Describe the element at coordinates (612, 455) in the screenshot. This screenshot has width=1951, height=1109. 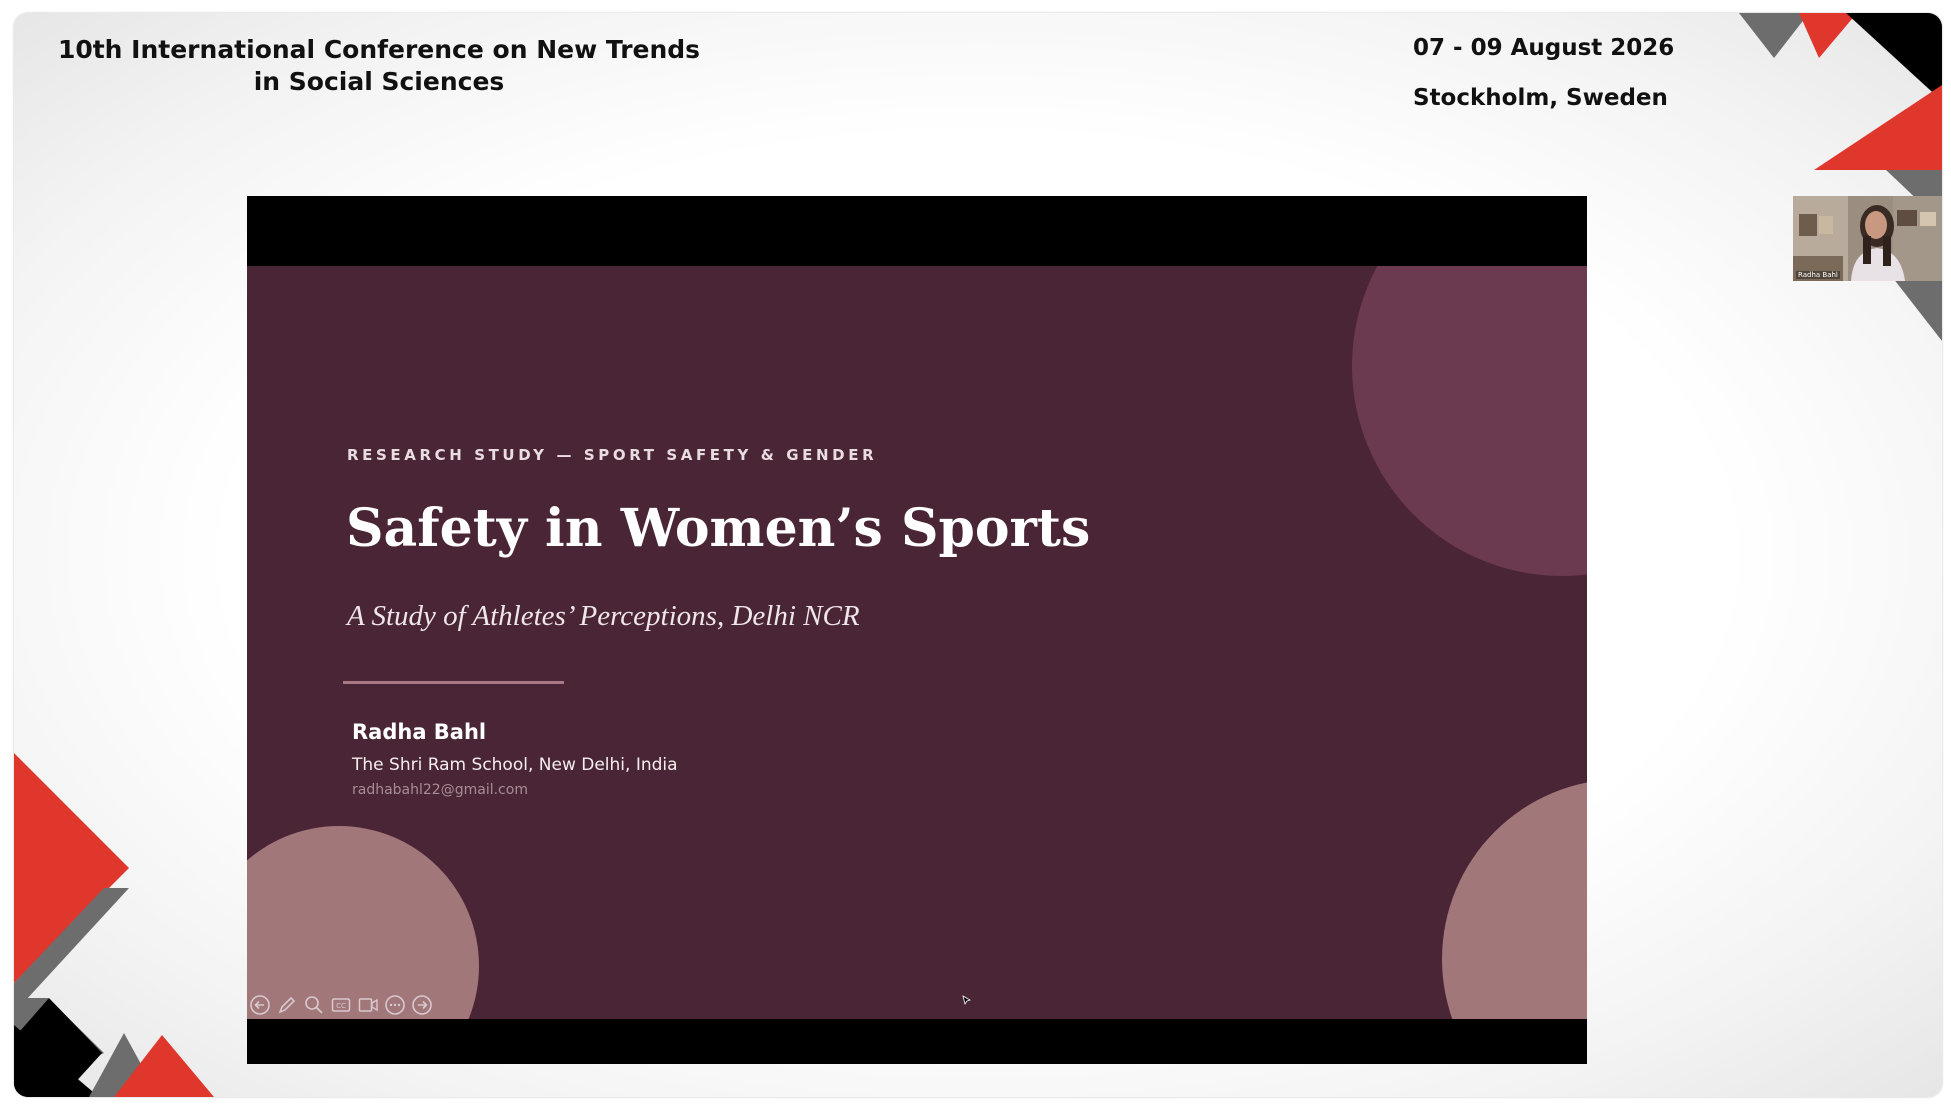
I see `slide-eyebrow: RESEARCH STUDY — SPORT SAFETY & GENDER` at that location.